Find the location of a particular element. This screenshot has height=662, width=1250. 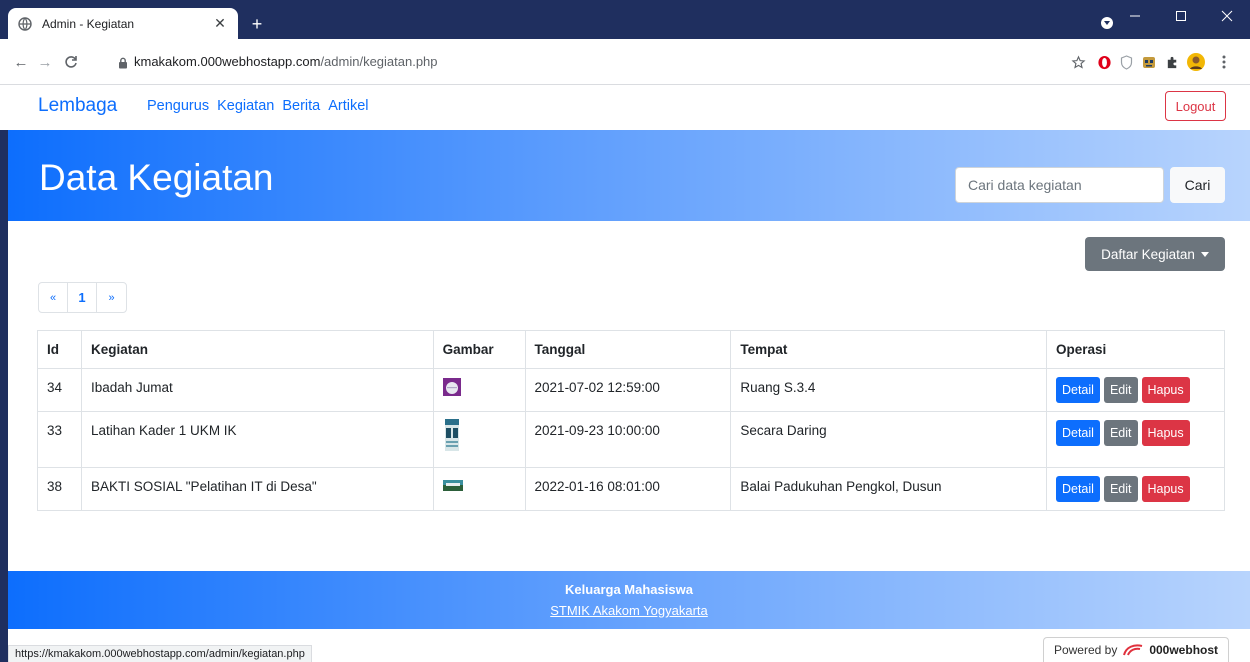

daftar-kegiatan-dropdown: Daftar Kegiatan is located at coordinates (1155, 254).